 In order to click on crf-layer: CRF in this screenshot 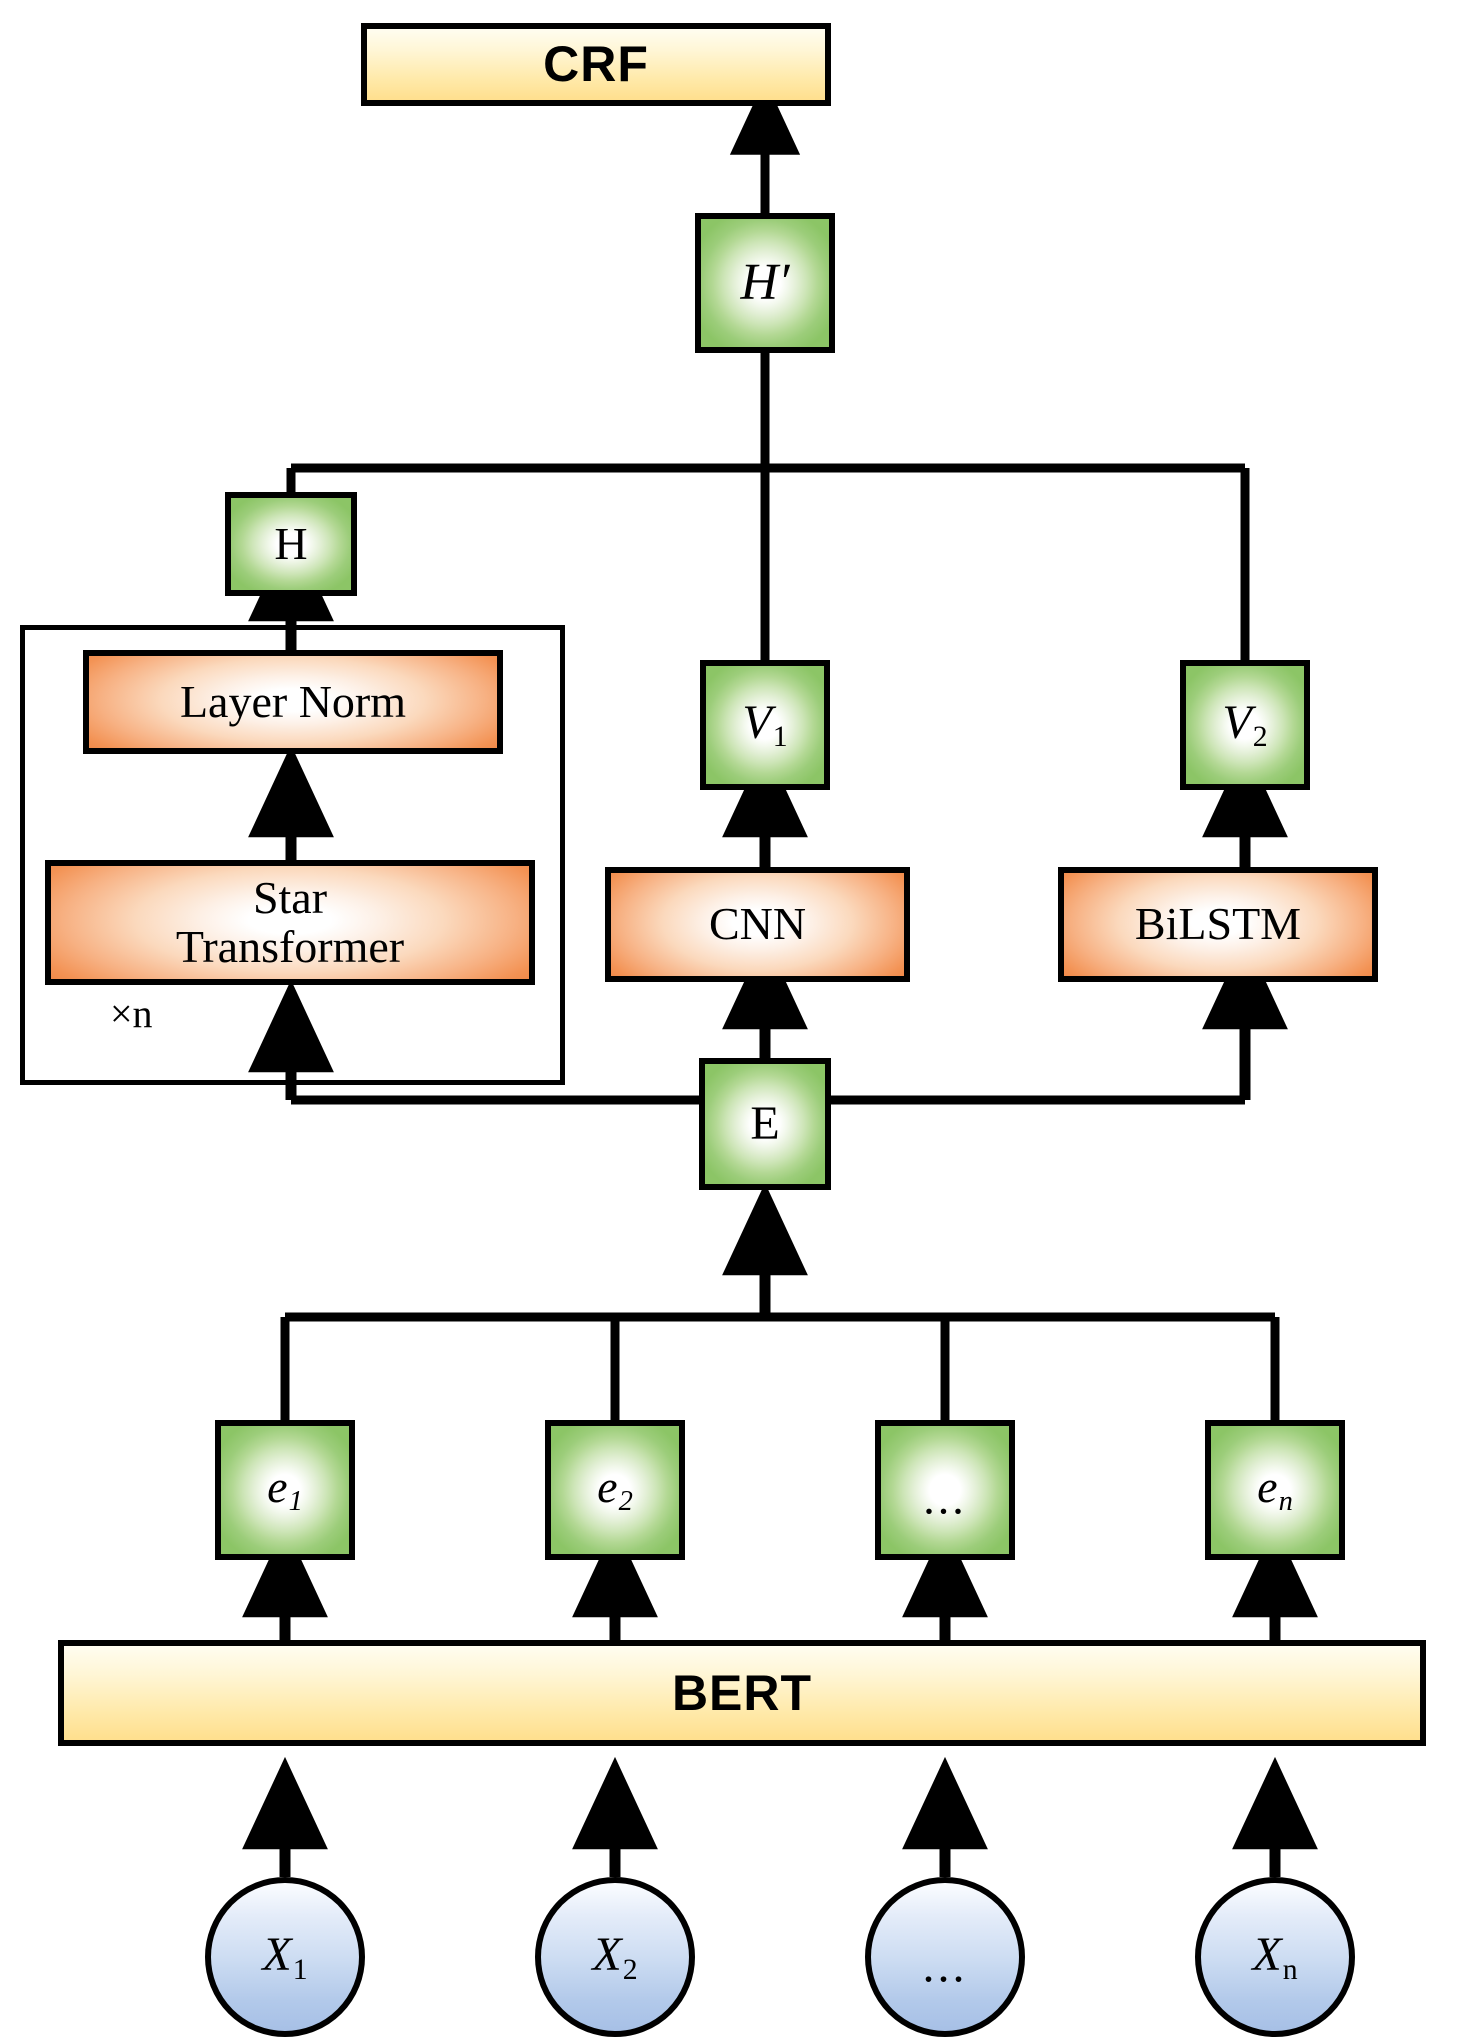, I will do `click(596, 64)`.